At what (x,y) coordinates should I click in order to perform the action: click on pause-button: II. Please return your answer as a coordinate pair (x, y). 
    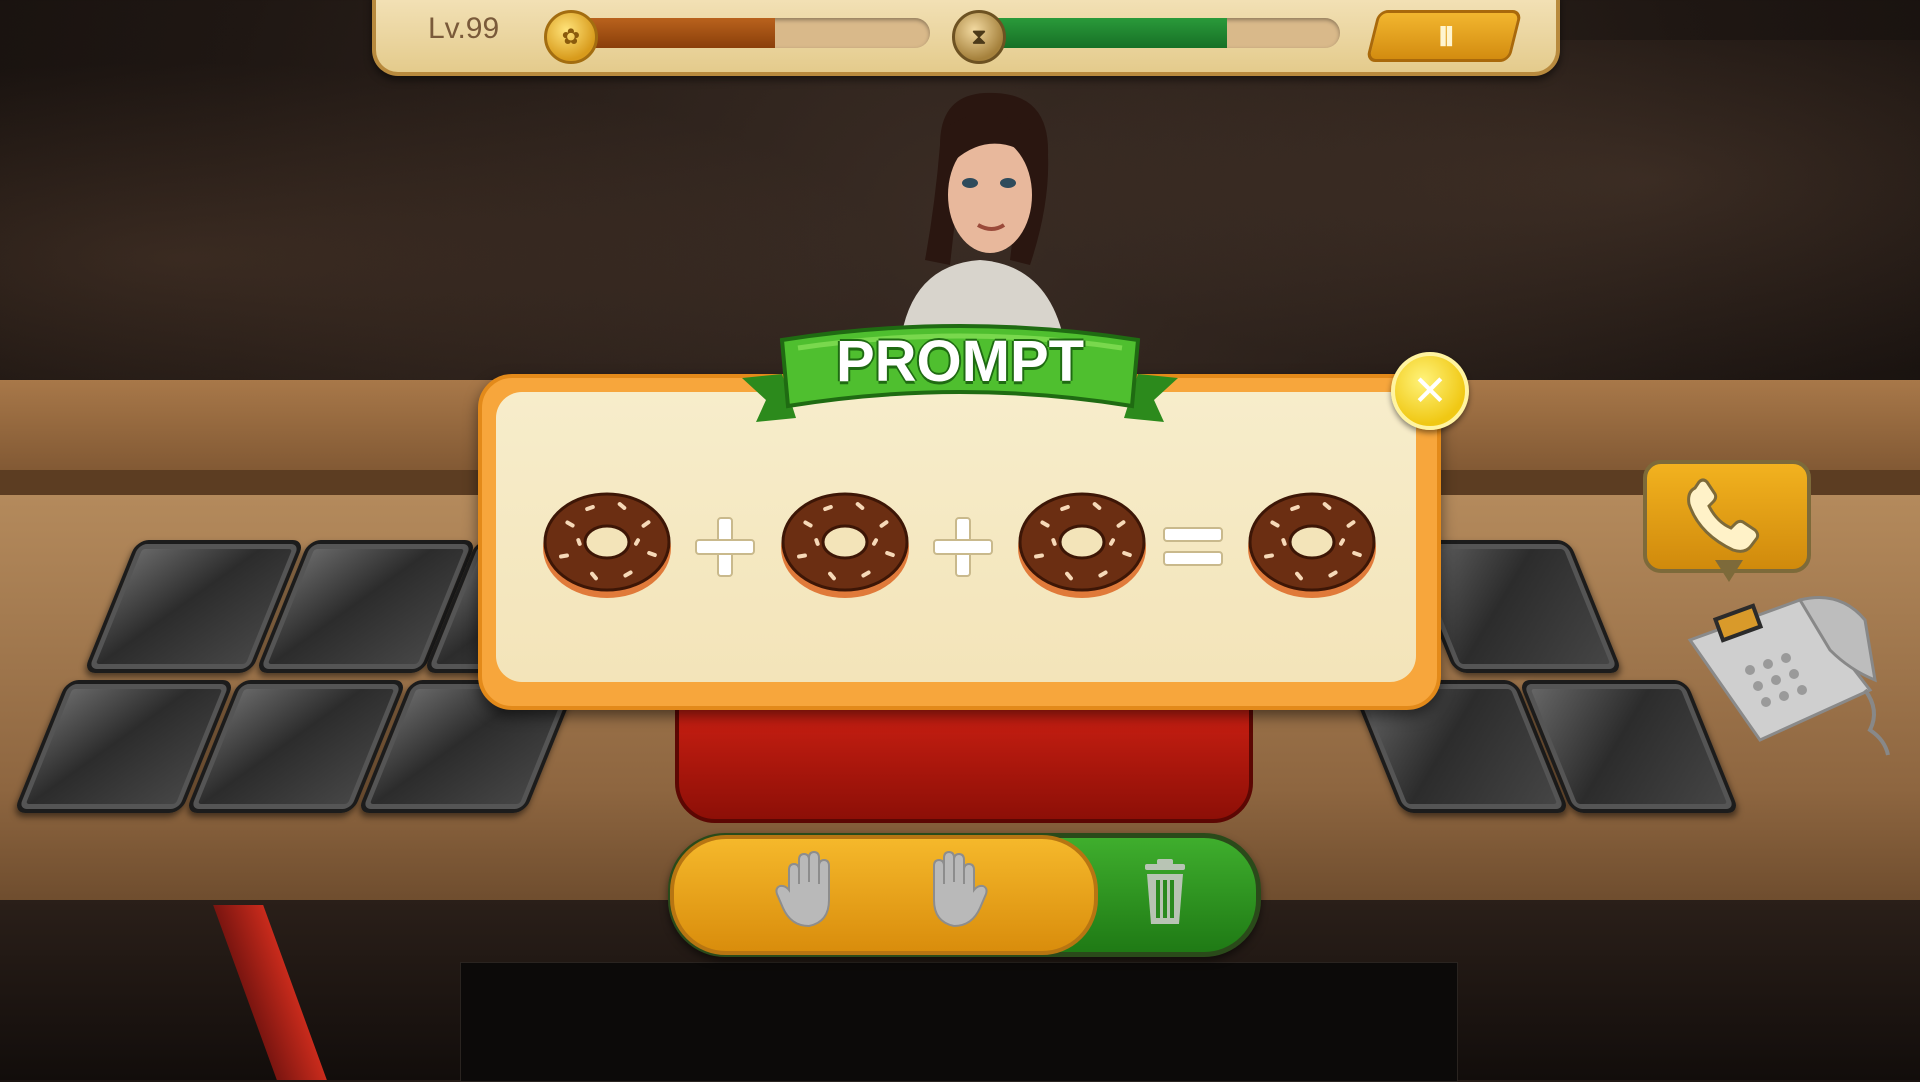
    Looking at the image, I should click on (1444, 36).